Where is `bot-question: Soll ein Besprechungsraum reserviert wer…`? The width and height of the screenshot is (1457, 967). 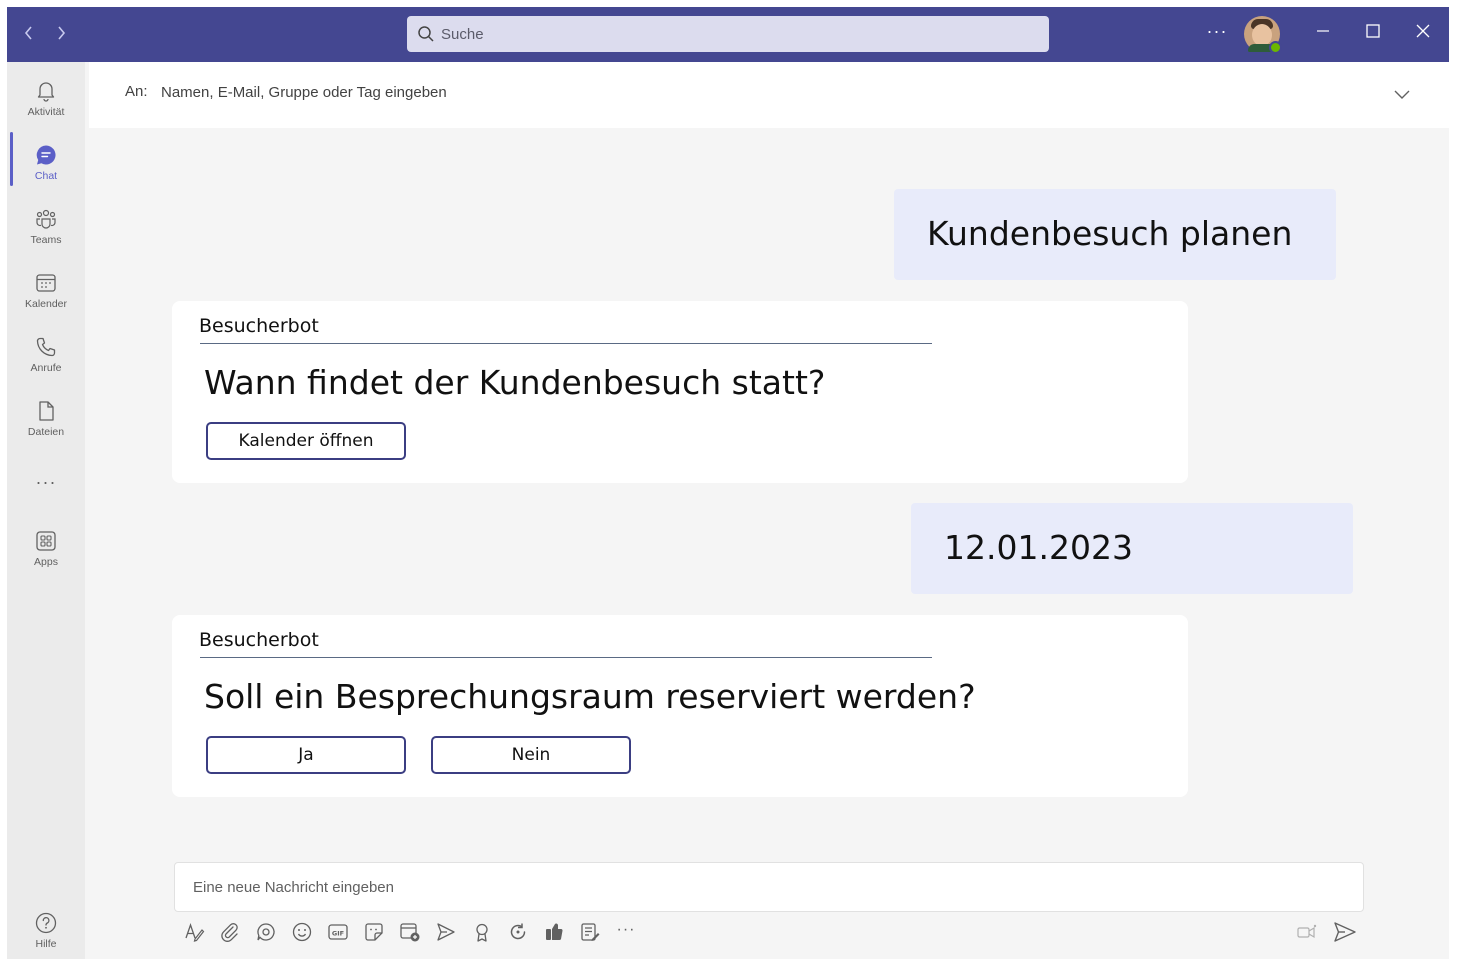
bot-question: Soll ein Besprechungsraum reserviert wer… is located at coordinates (590, 696).